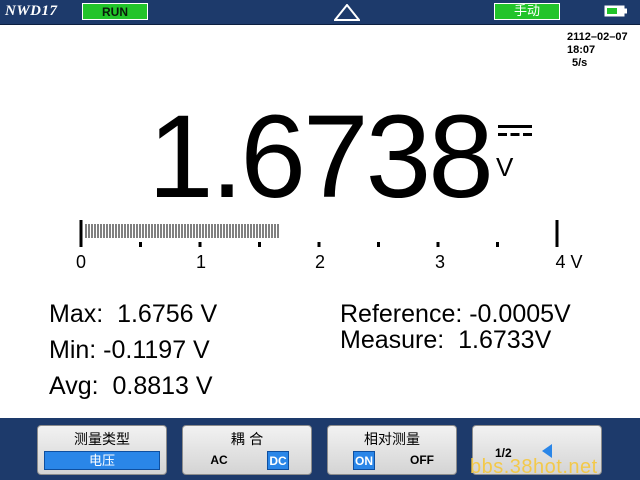 The width and height of the screenshot is (640, 480). I want to click on bar-graph-scale, so click(319, 233).